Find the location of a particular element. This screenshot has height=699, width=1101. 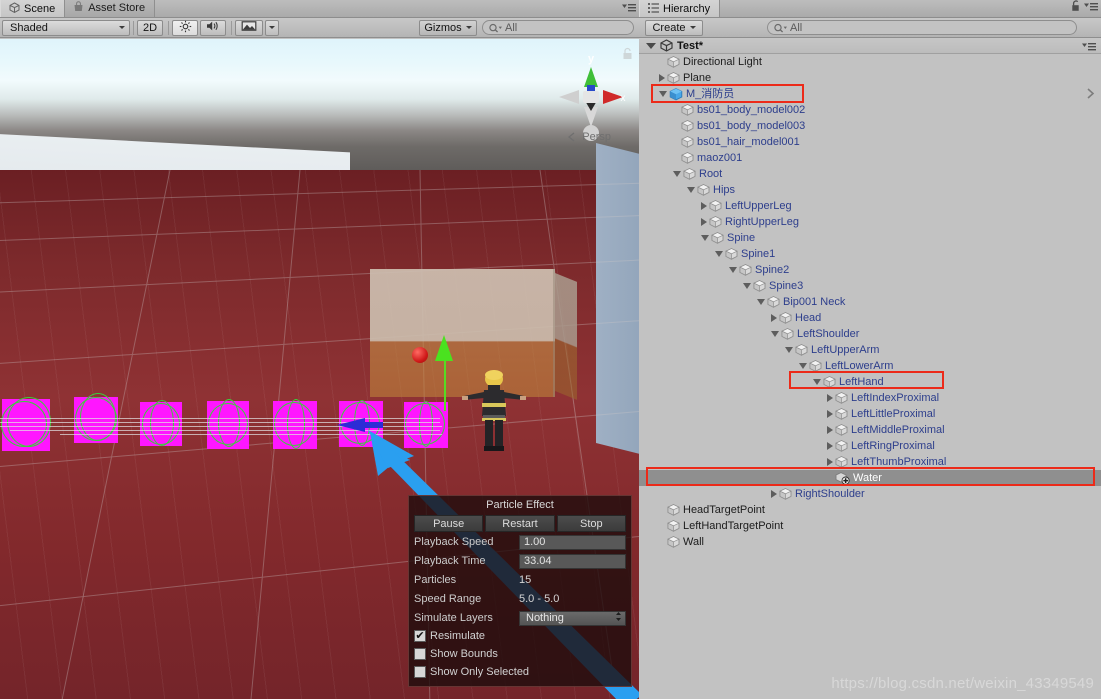

restart-button: Restart is located at coordinates (520, 523).